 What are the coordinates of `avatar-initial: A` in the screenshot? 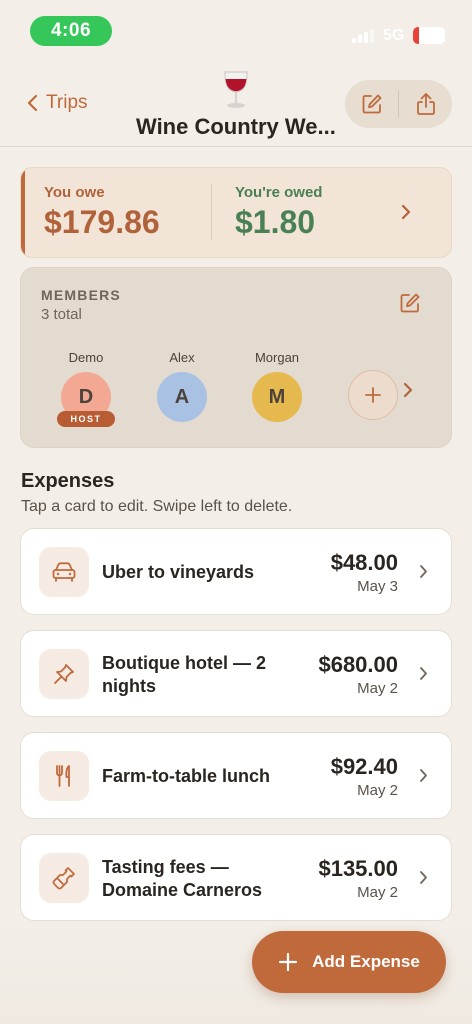 It's located at (182, 397).